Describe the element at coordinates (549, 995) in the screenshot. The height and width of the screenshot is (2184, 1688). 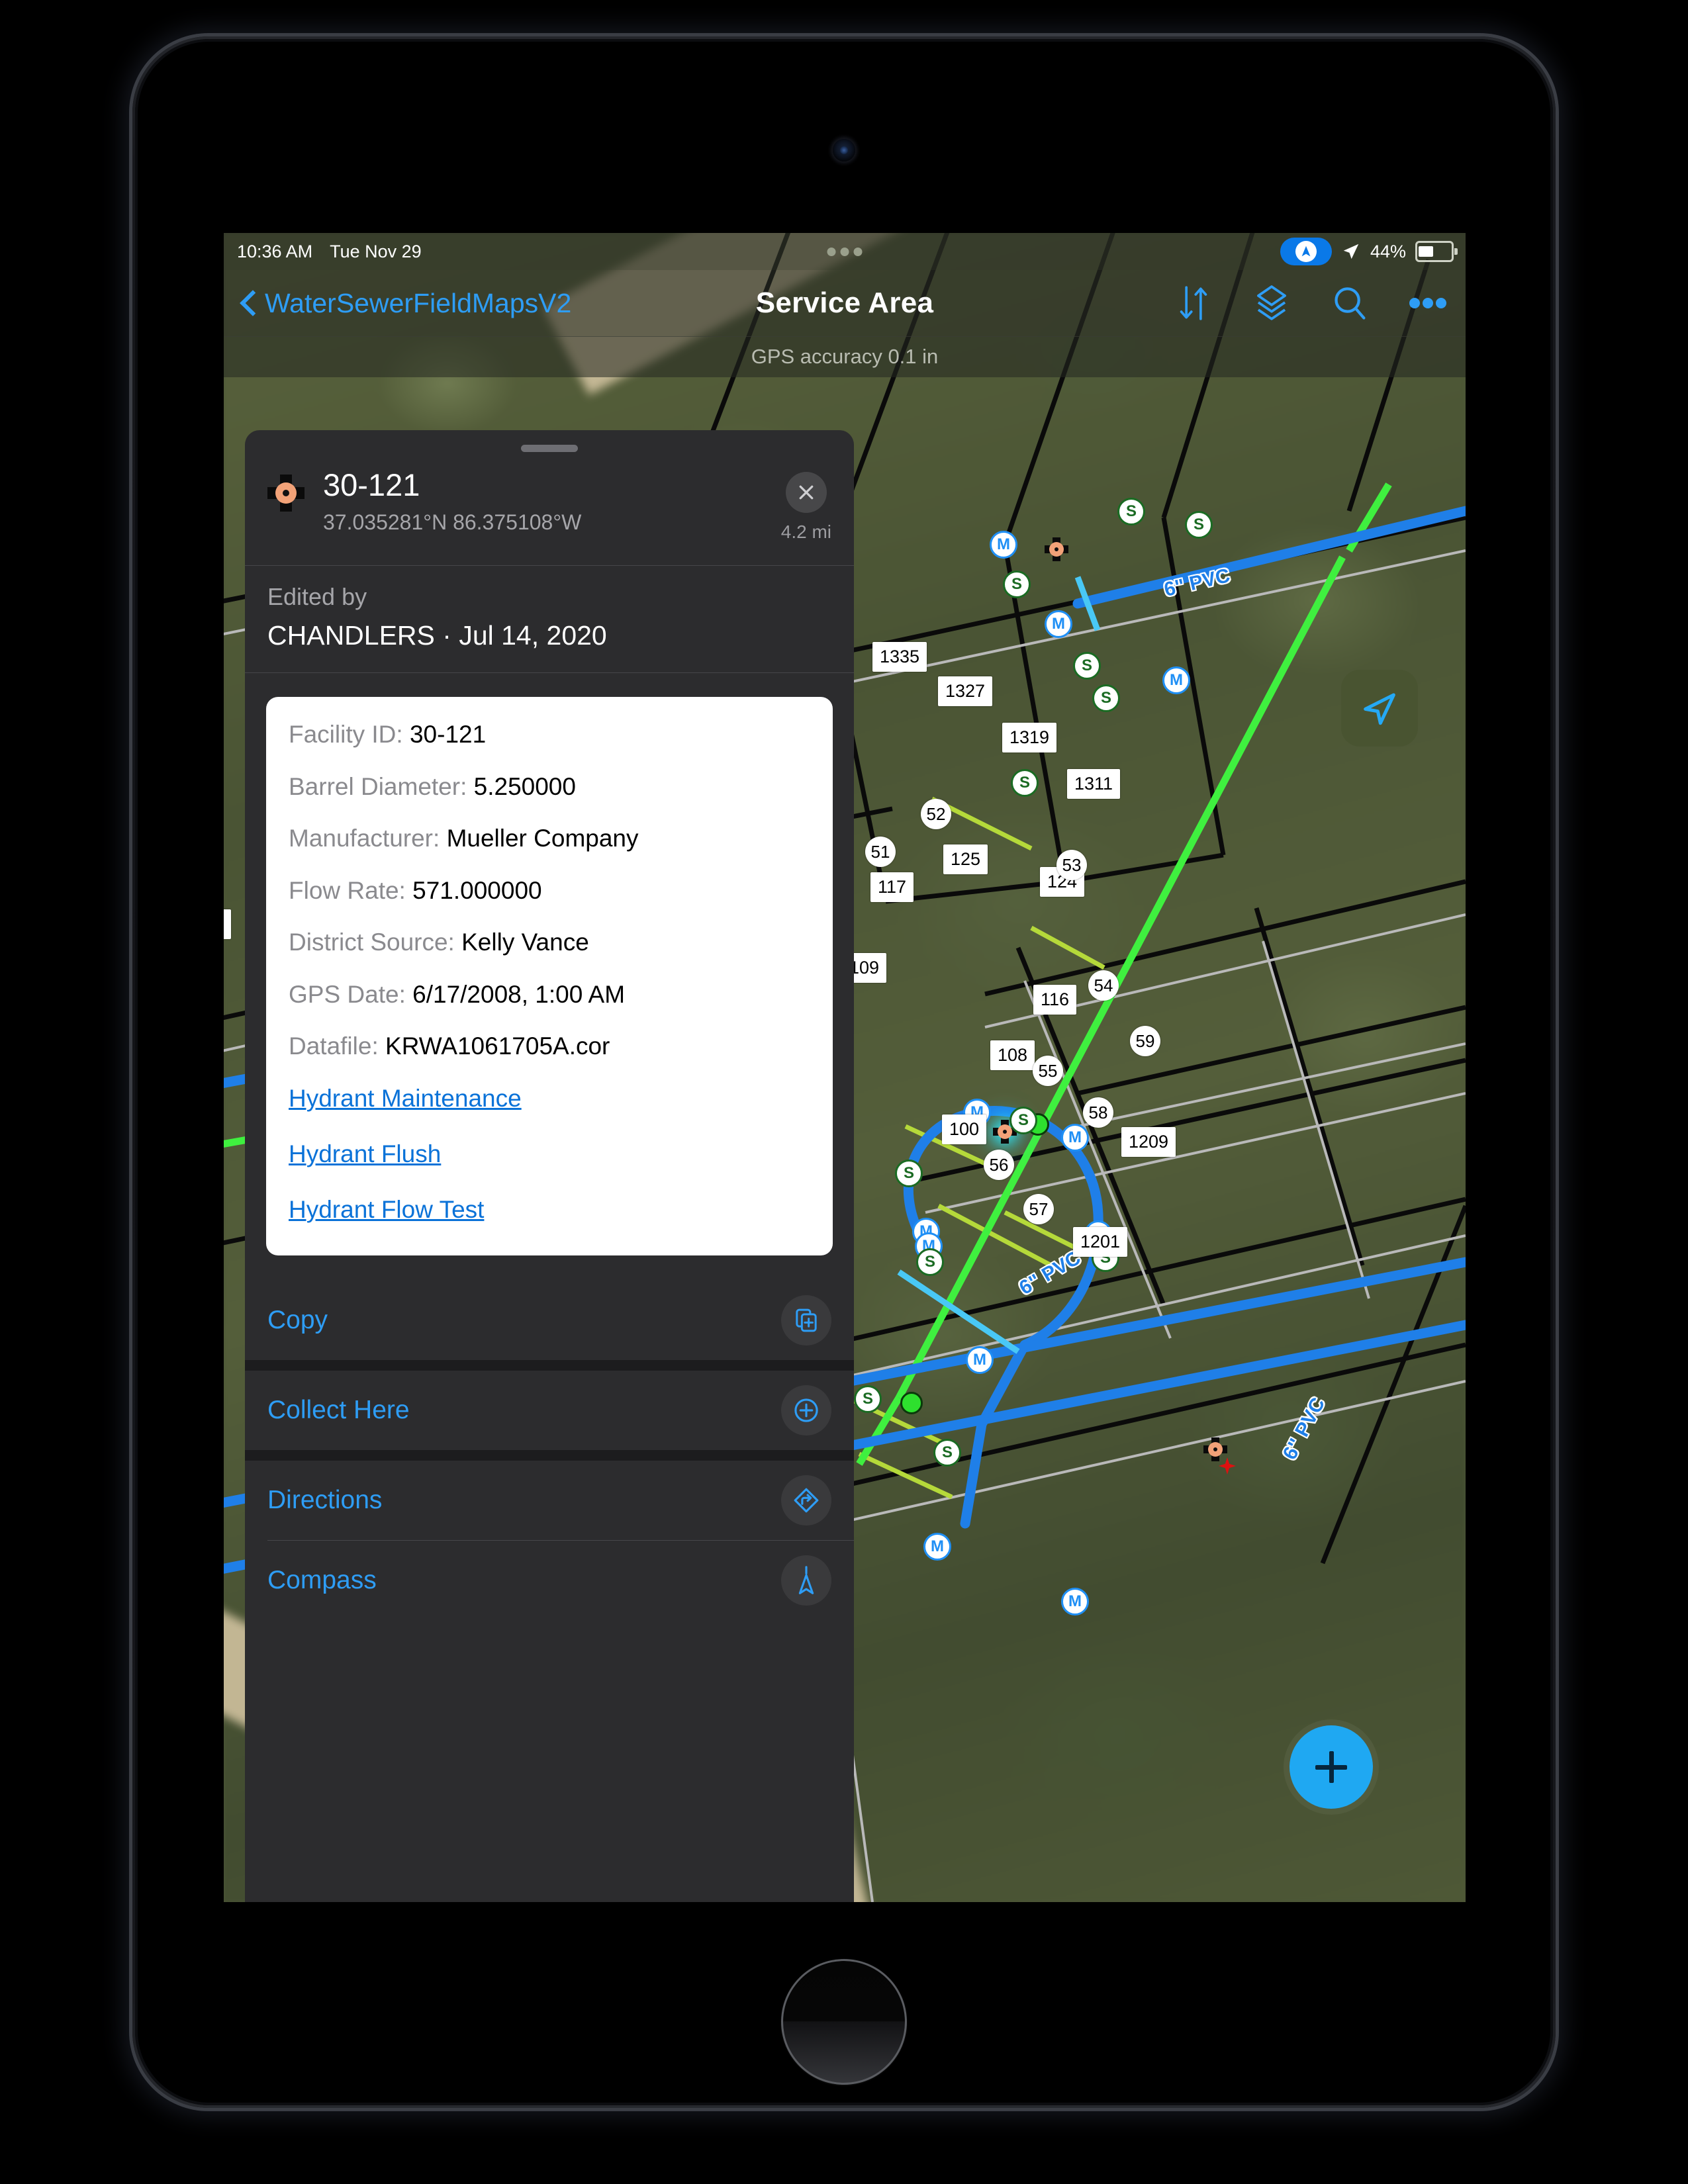
I see `attribute-row: GPS Date: 6/17/2008, 1:00 AM` at that location.